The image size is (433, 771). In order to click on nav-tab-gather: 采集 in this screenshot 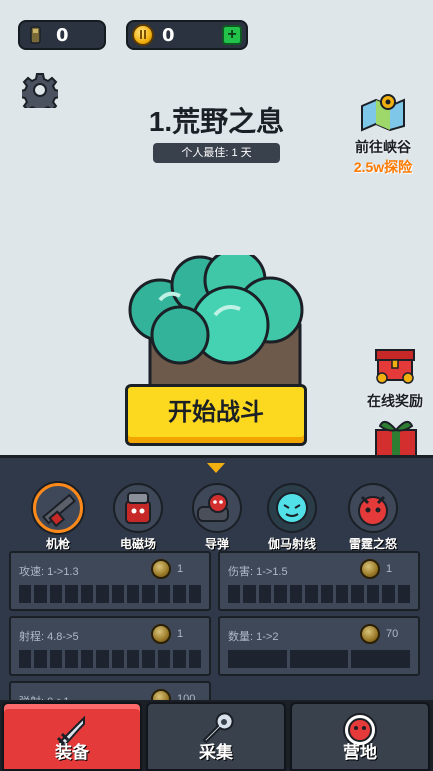, I will do `click(216, 736)`.